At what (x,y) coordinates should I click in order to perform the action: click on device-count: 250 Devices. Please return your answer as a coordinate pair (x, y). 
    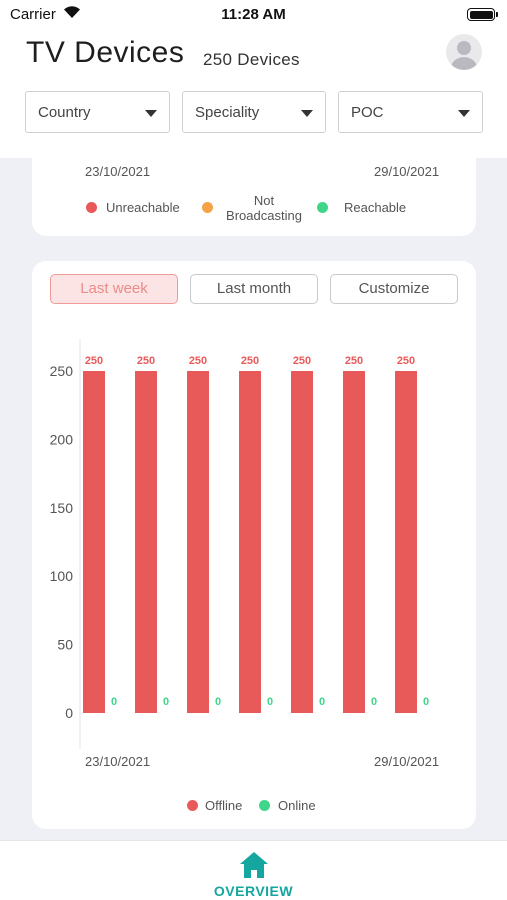
    Looking at the image, I should click on (251, 59).